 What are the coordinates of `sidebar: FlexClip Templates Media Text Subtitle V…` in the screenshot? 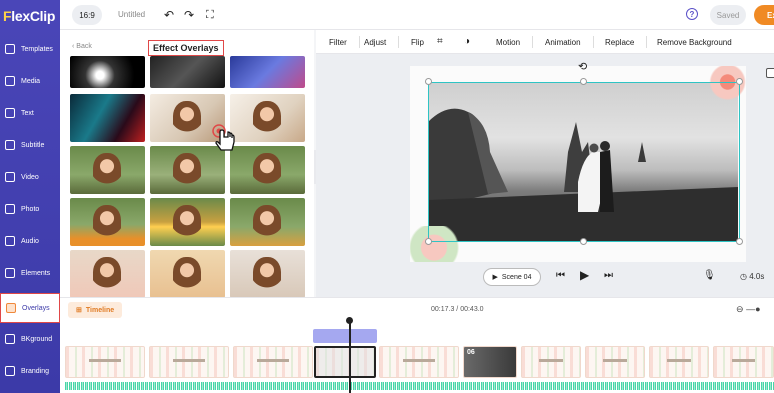 It's located at (30, 196).